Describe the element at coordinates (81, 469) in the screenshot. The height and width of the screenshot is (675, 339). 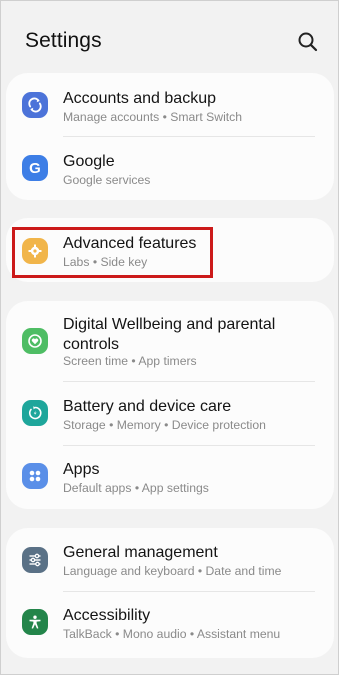
I see `item-title: Apps` at that location.